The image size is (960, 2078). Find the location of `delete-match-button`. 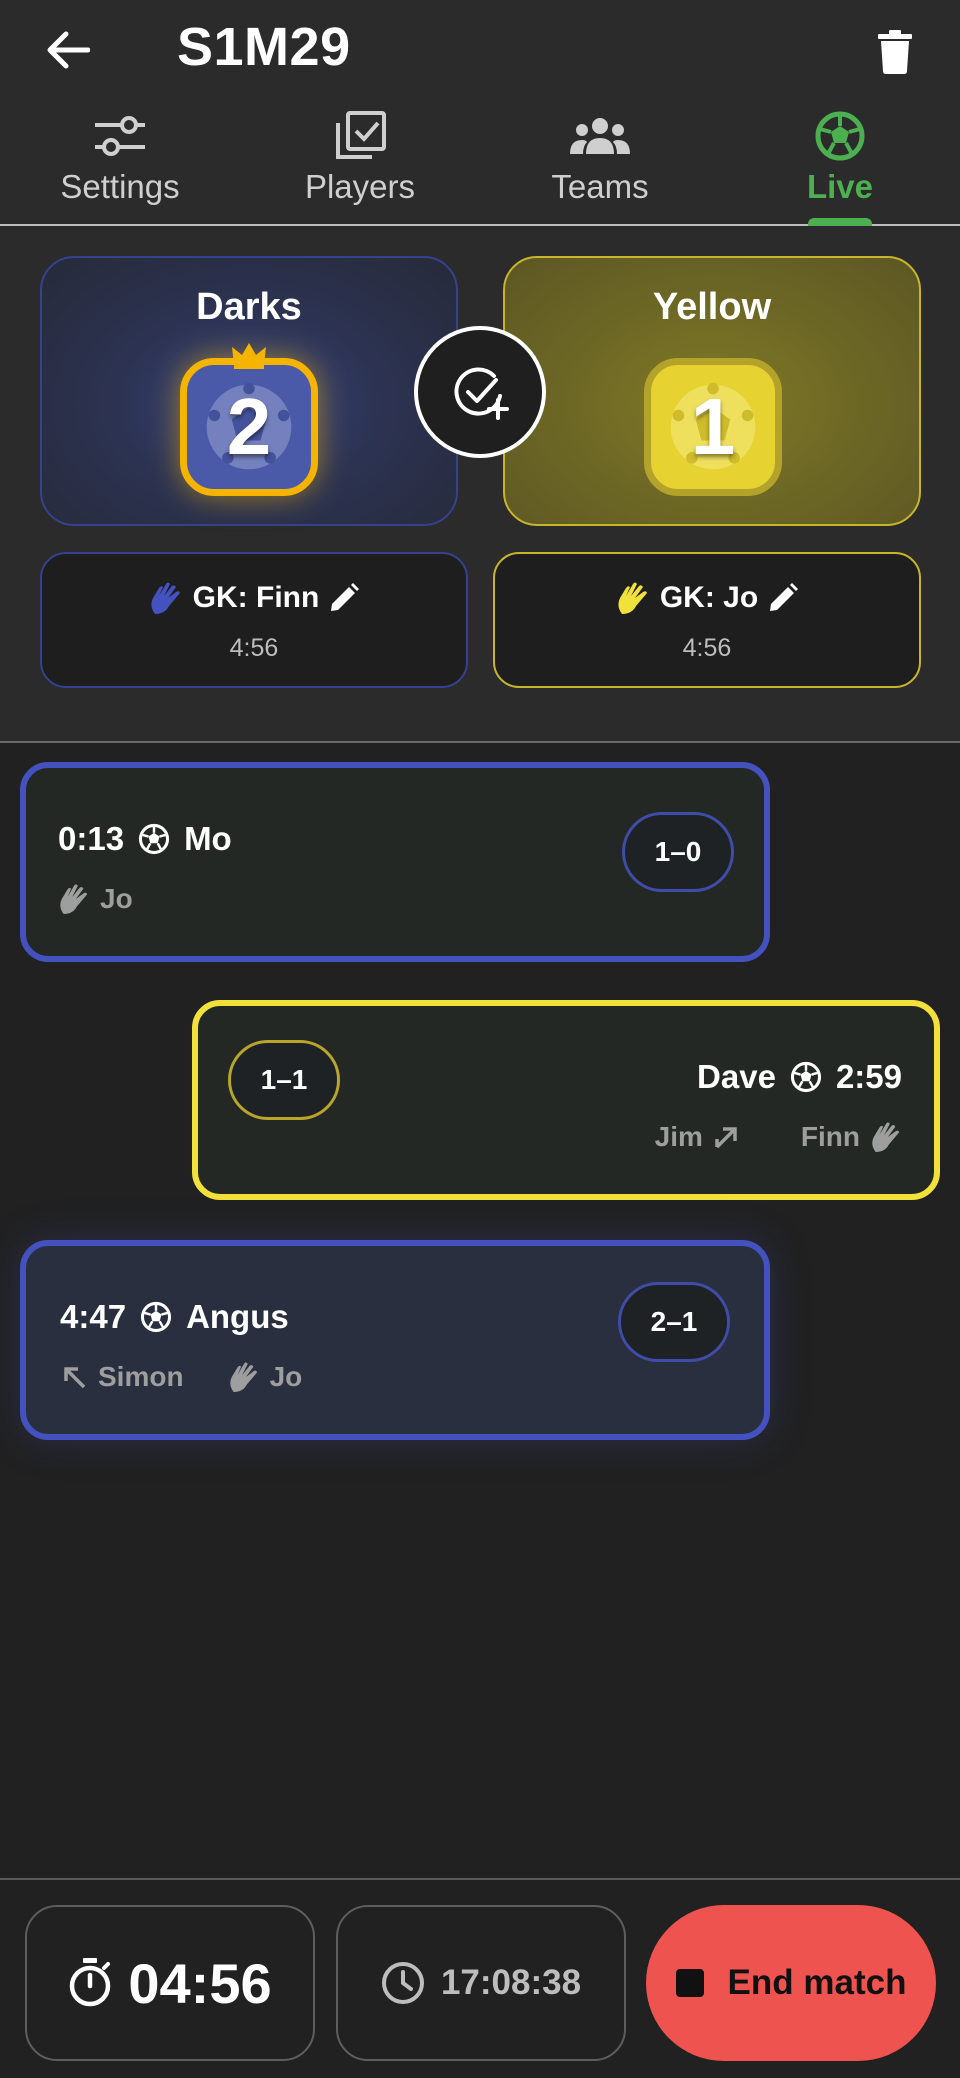

delete-match-button is located at coordinates (895, 52).